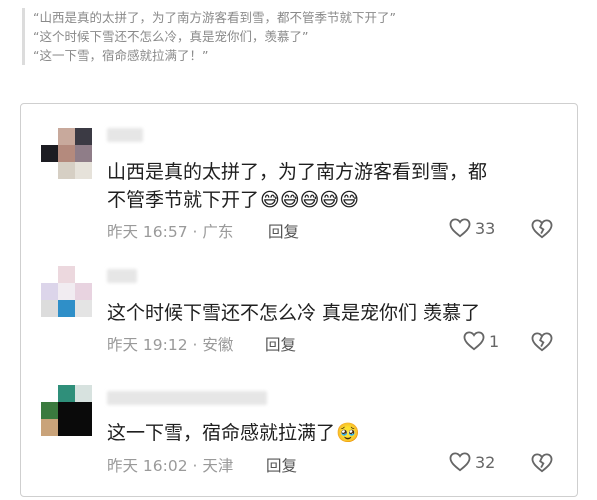 The height and width of the screenshot is (500, 597). I want to click on like-button-1: 33, so click(472, 228).